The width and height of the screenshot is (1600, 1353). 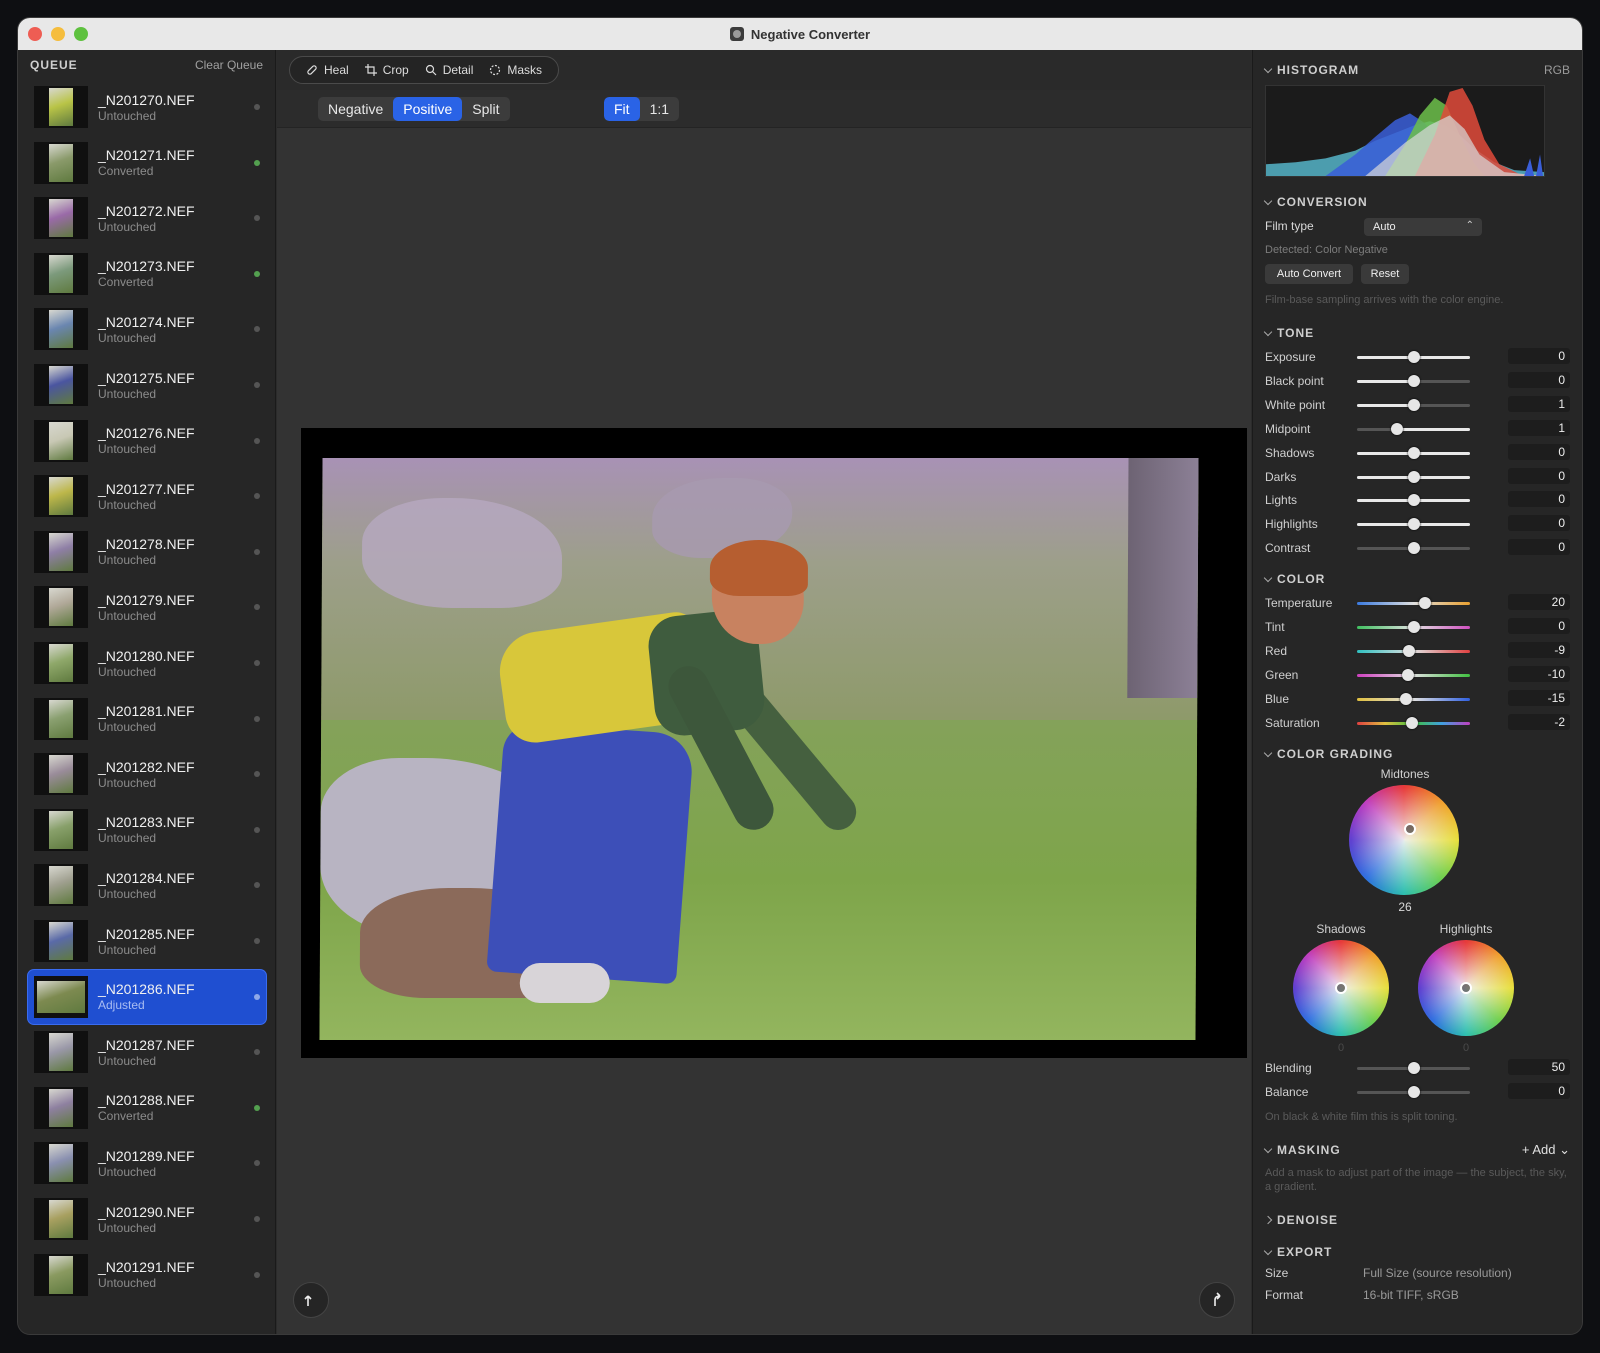 I want to click on balance-knob, so click(x=1413, y=1092).